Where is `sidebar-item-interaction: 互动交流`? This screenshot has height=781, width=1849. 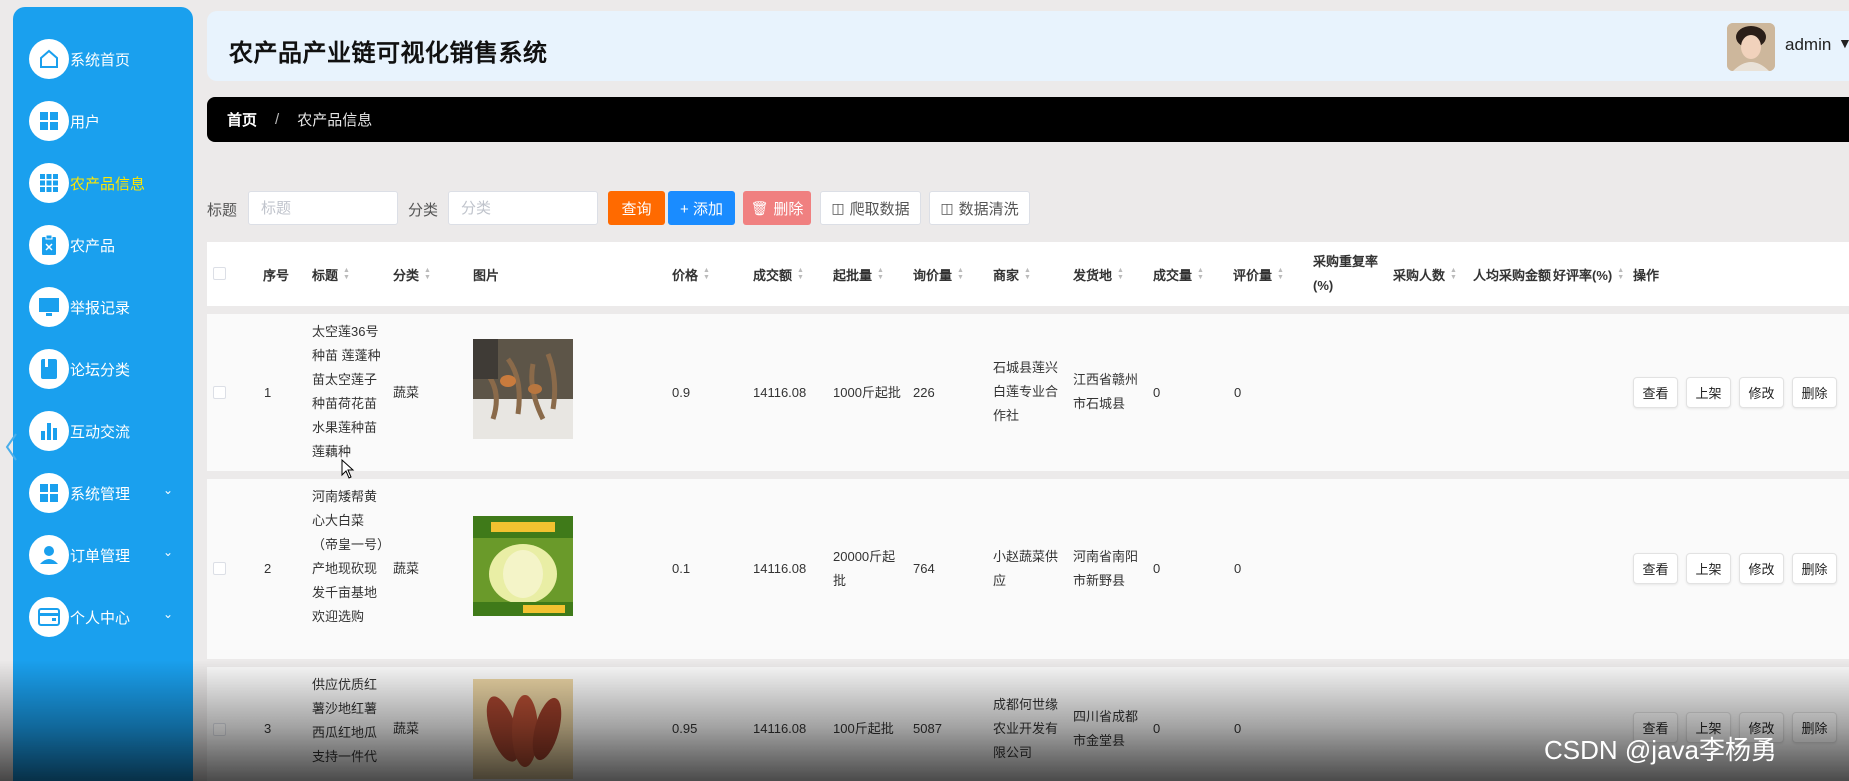
sidebar-item-interaction: 互动交流 is located at coordinates (79, 431).